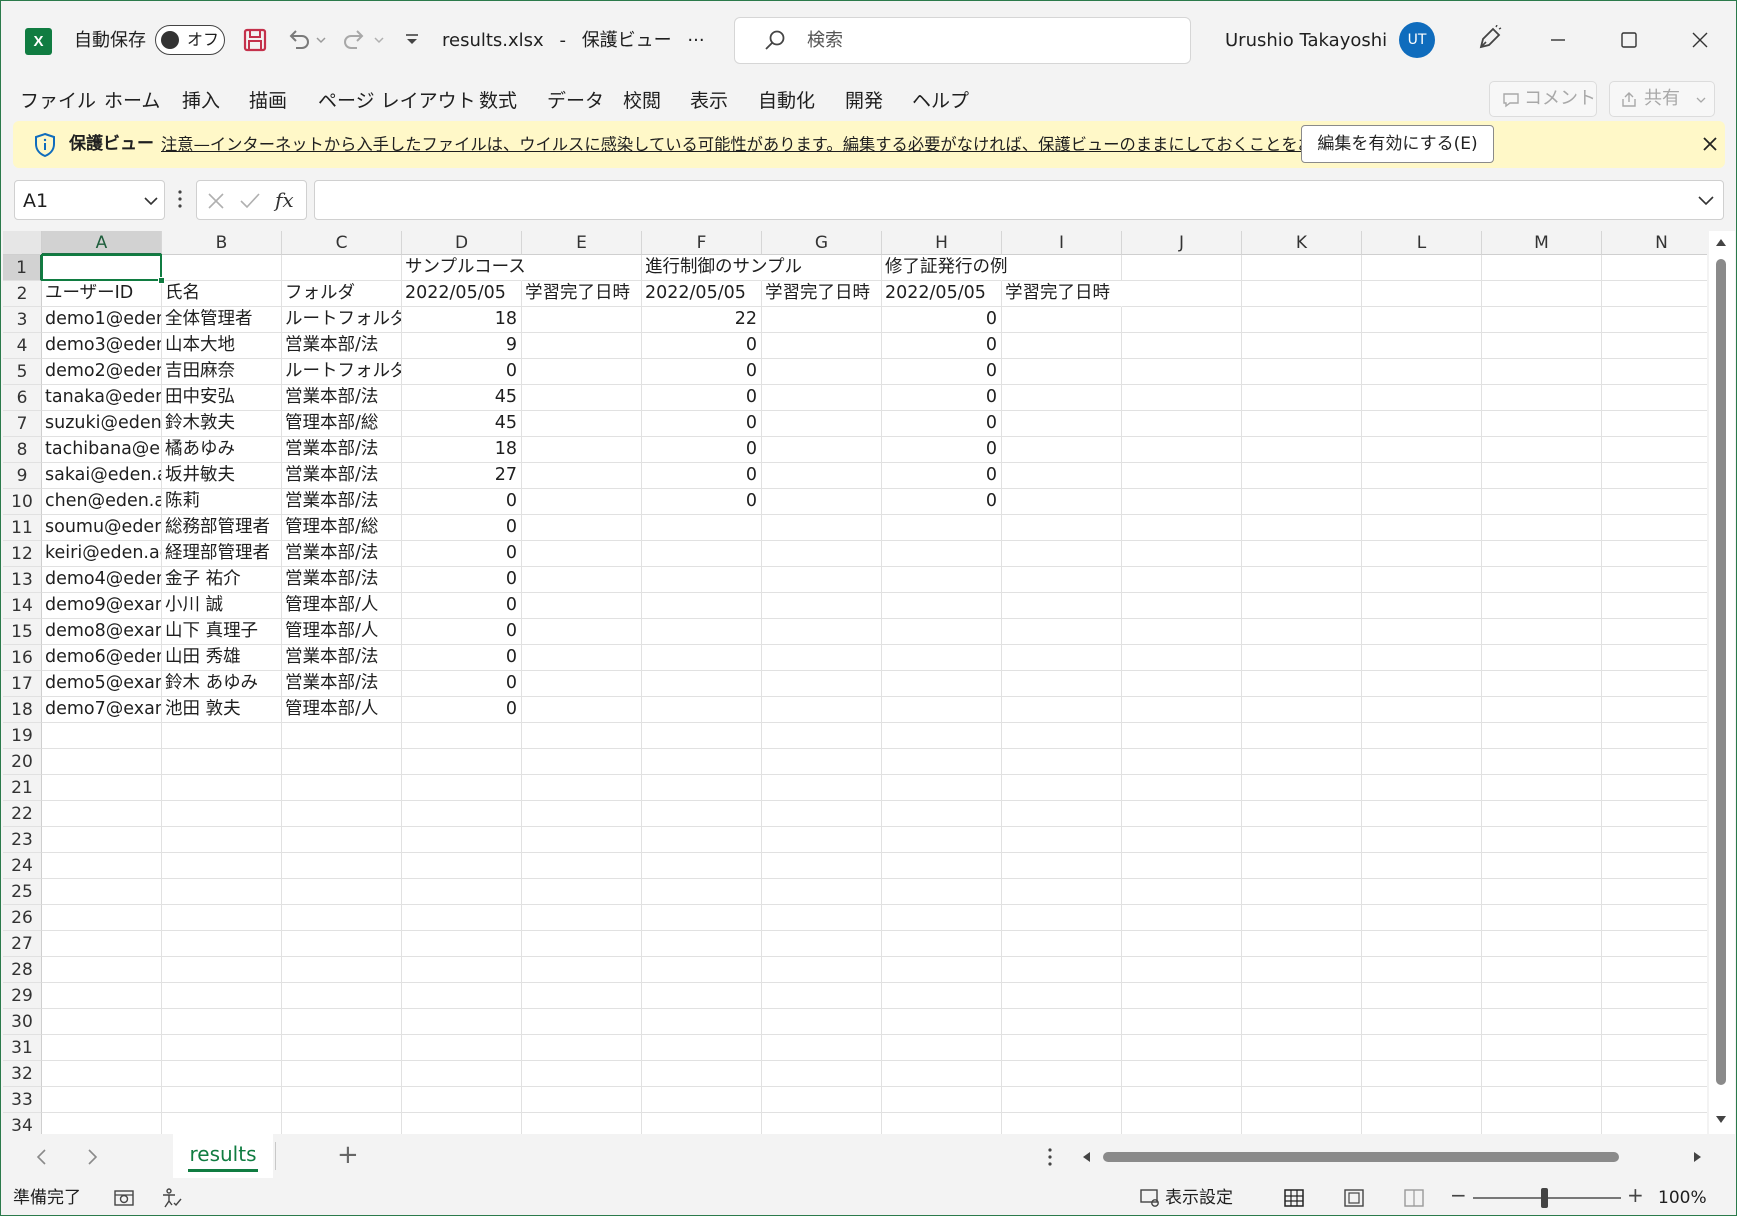 Image resolution: width=1737 pixels, height=1216 pixels. I want to click on cell-J31, so click(1182, 1048).